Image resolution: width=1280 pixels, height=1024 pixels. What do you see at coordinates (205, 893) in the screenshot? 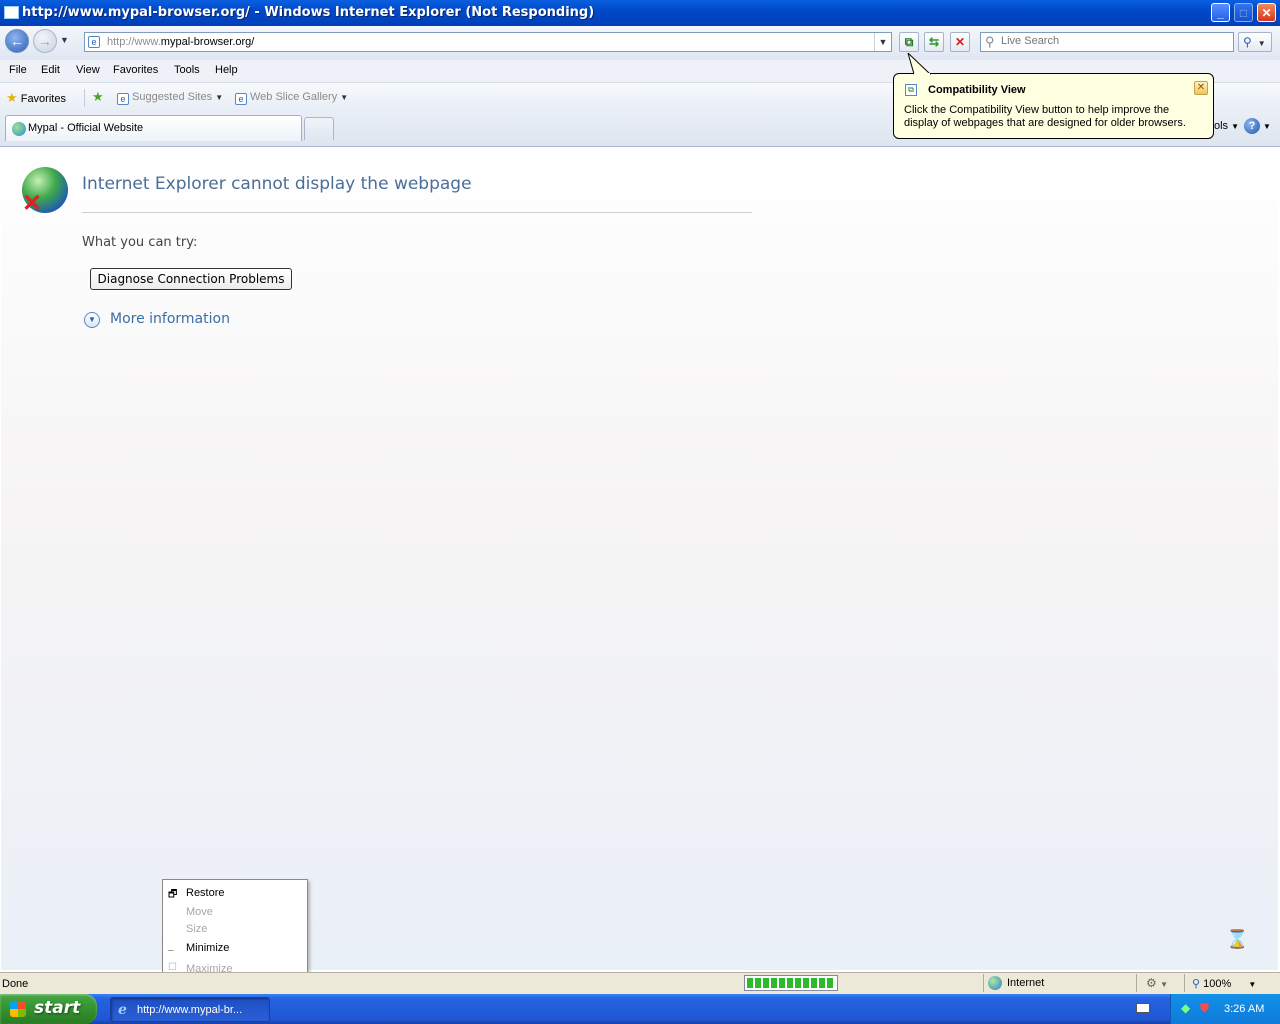
I see `menu-item-restore: Restore` at bounding box center [205, 893].